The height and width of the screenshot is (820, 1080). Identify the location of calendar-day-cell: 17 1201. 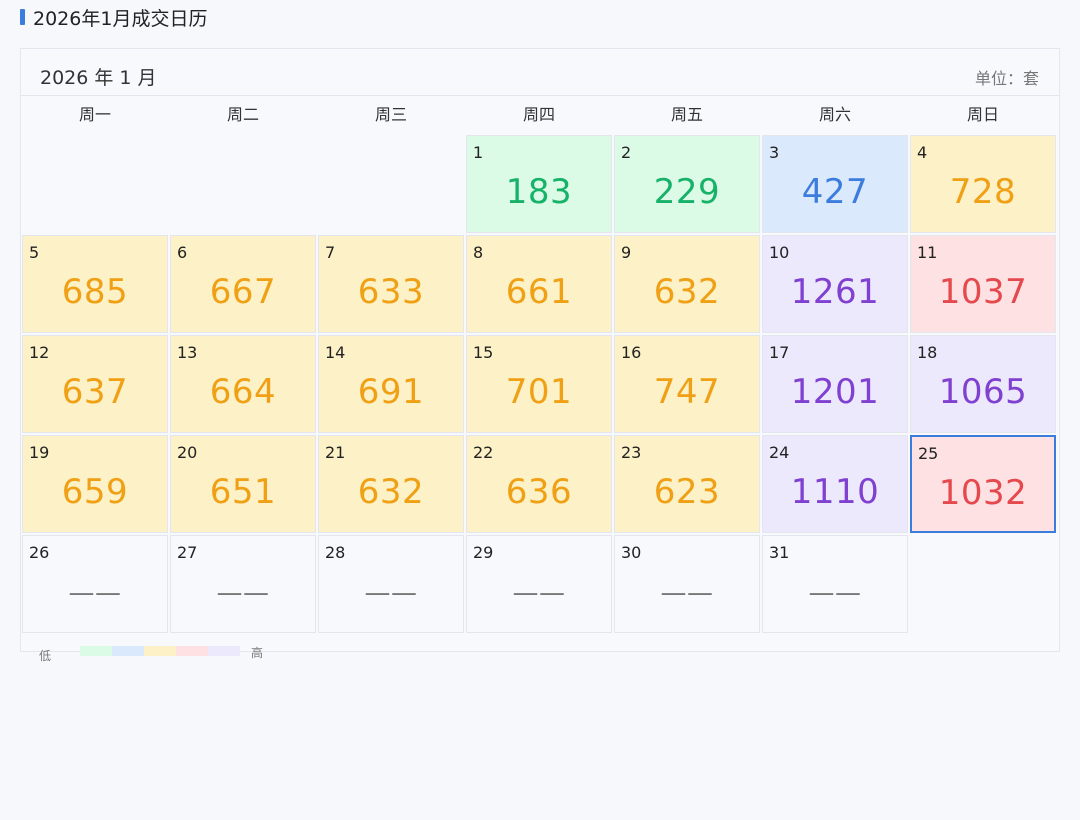
(835, 384).